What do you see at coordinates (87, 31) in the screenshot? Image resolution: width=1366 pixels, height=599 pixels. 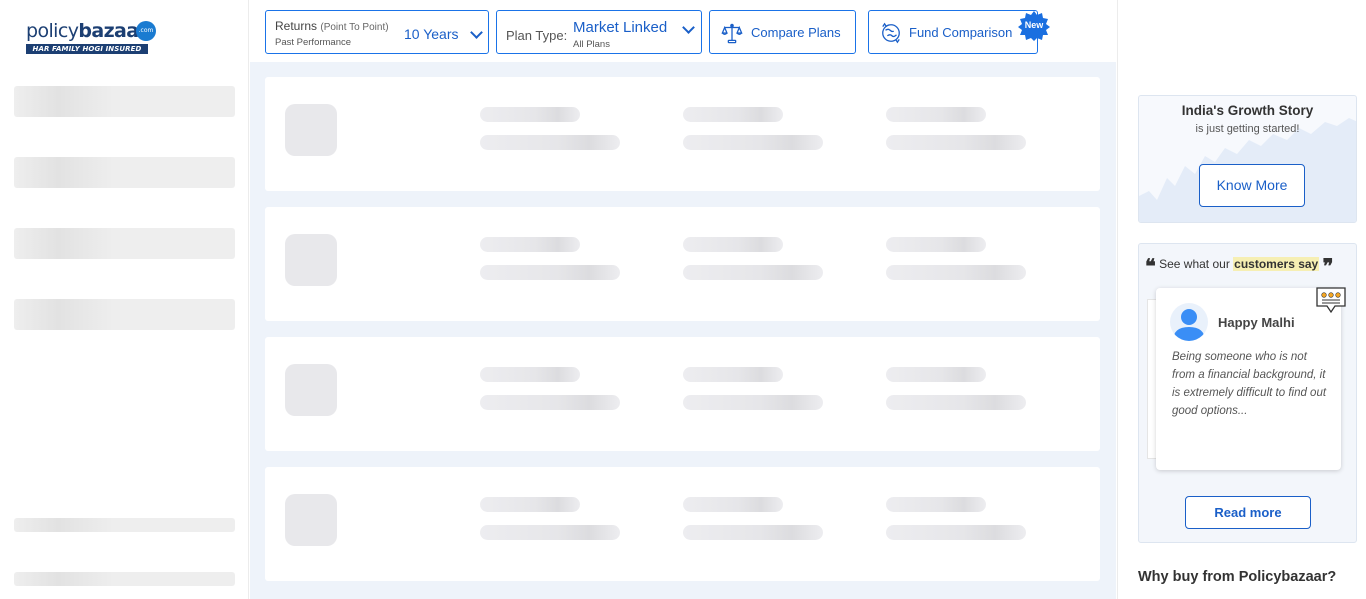 I see `logo-wordmark: policybazaar` at bounding box center [87, 31].